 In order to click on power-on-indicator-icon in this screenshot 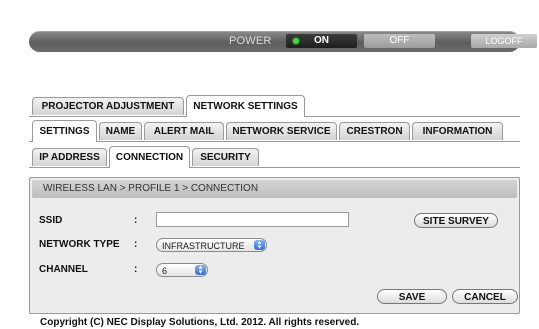, I will do `click(296, 41)`.